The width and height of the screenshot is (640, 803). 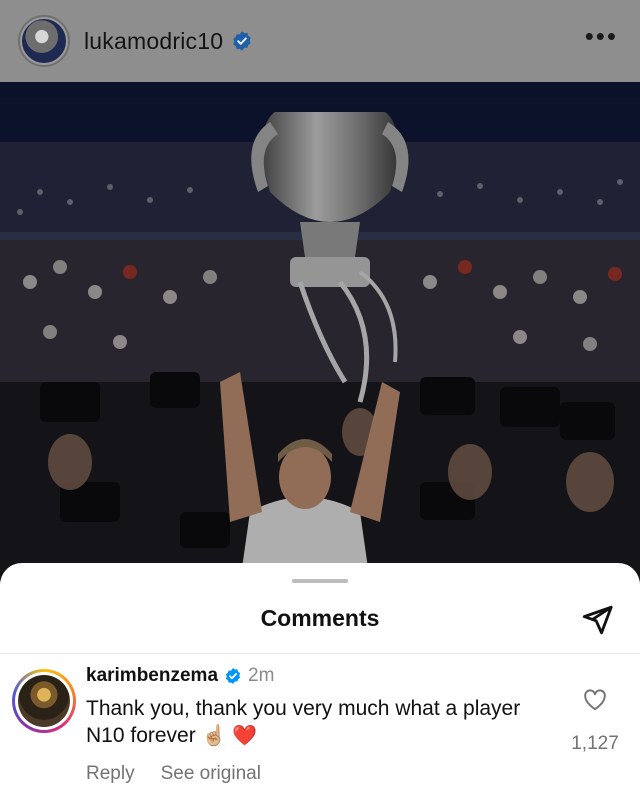 What do you see at coordinates (320, 581) in the screenshot?
I see `sheet-drag-handle` at bounding box center [320, 581].